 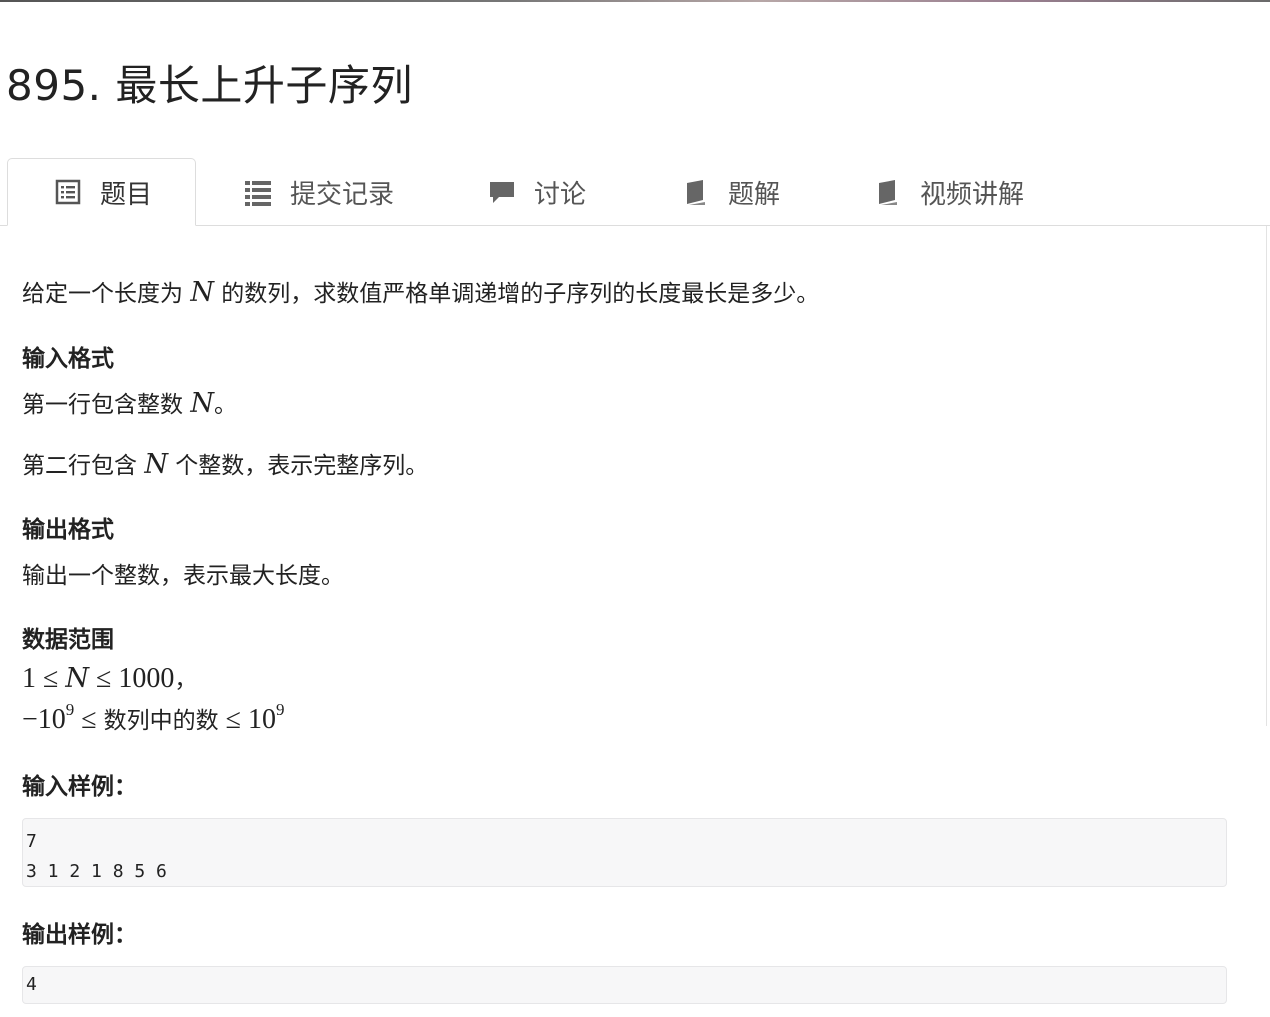 I want to click on tab-label: 视频讲解, so click(x=972, y=194).